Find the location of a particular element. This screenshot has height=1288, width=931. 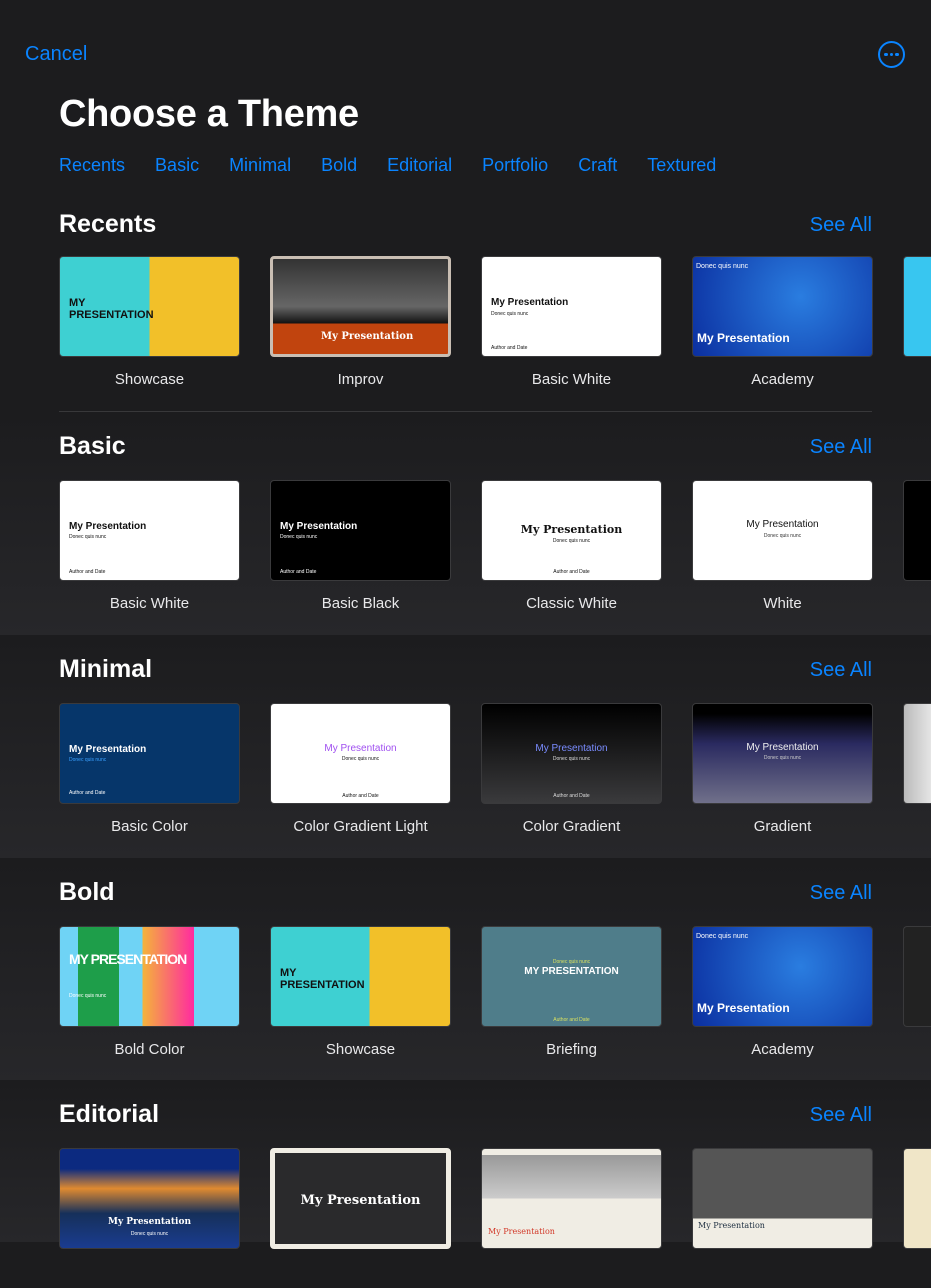

section-title: Editorial is located at coordinates (109, 1114).